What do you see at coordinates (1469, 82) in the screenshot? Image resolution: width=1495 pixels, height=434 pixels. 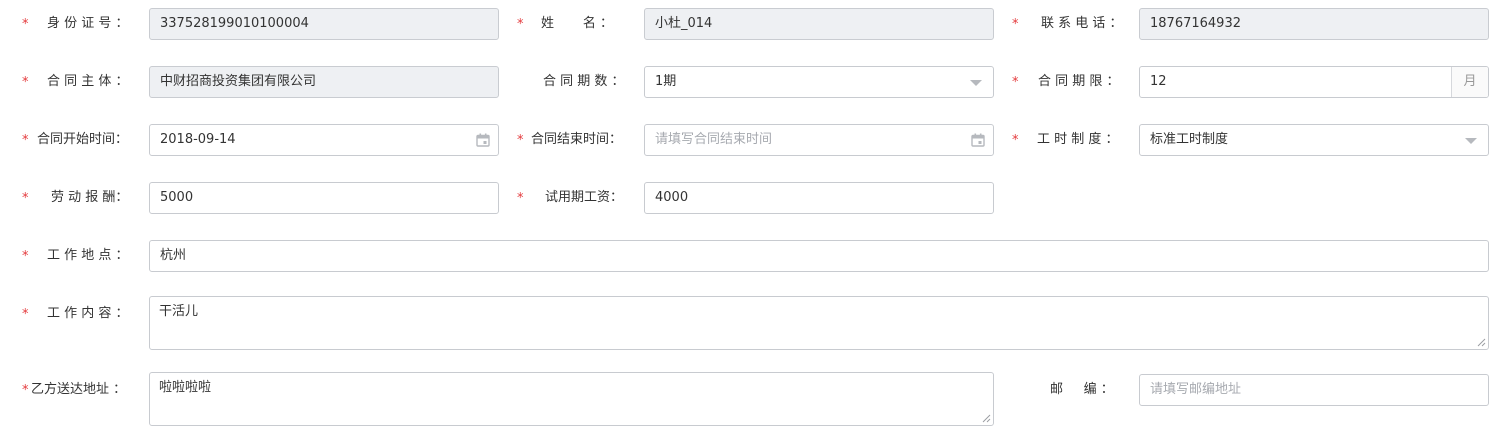 I see `unit-month-addon: 月` at bounding box center [1469, 82].